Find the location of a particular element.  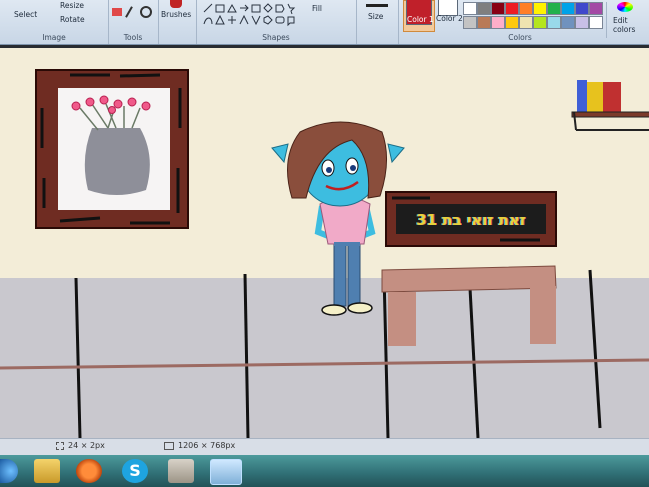

edit-colors-label: Edit colors is located at coordinates (624, 25).